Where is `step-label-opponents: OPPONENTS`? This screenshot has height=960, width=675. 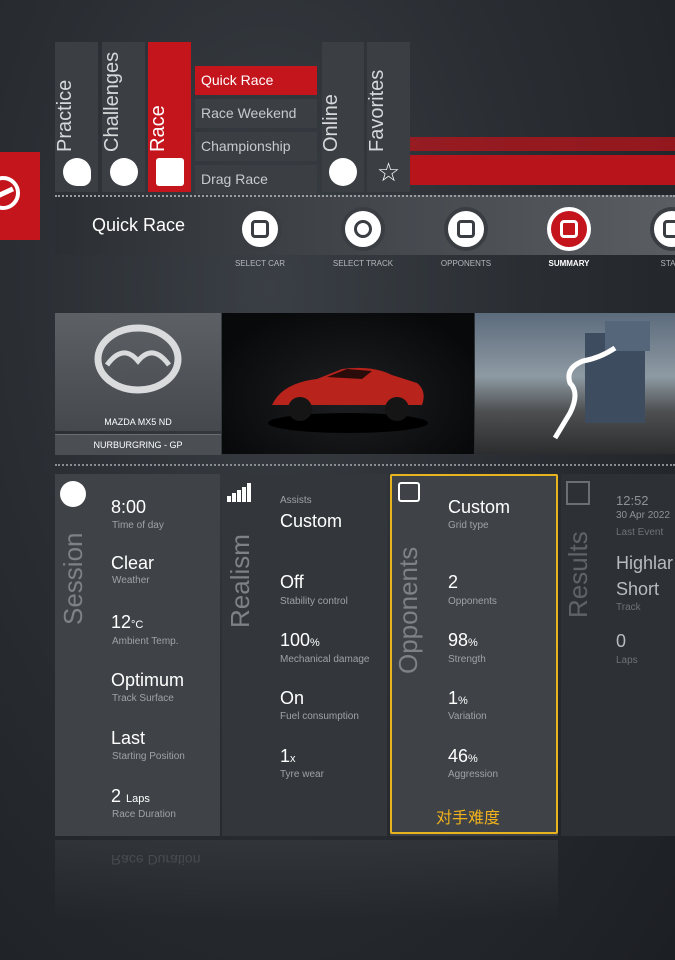 step-label-opponents: OPPONENTS is located at coordinates (466, 263).